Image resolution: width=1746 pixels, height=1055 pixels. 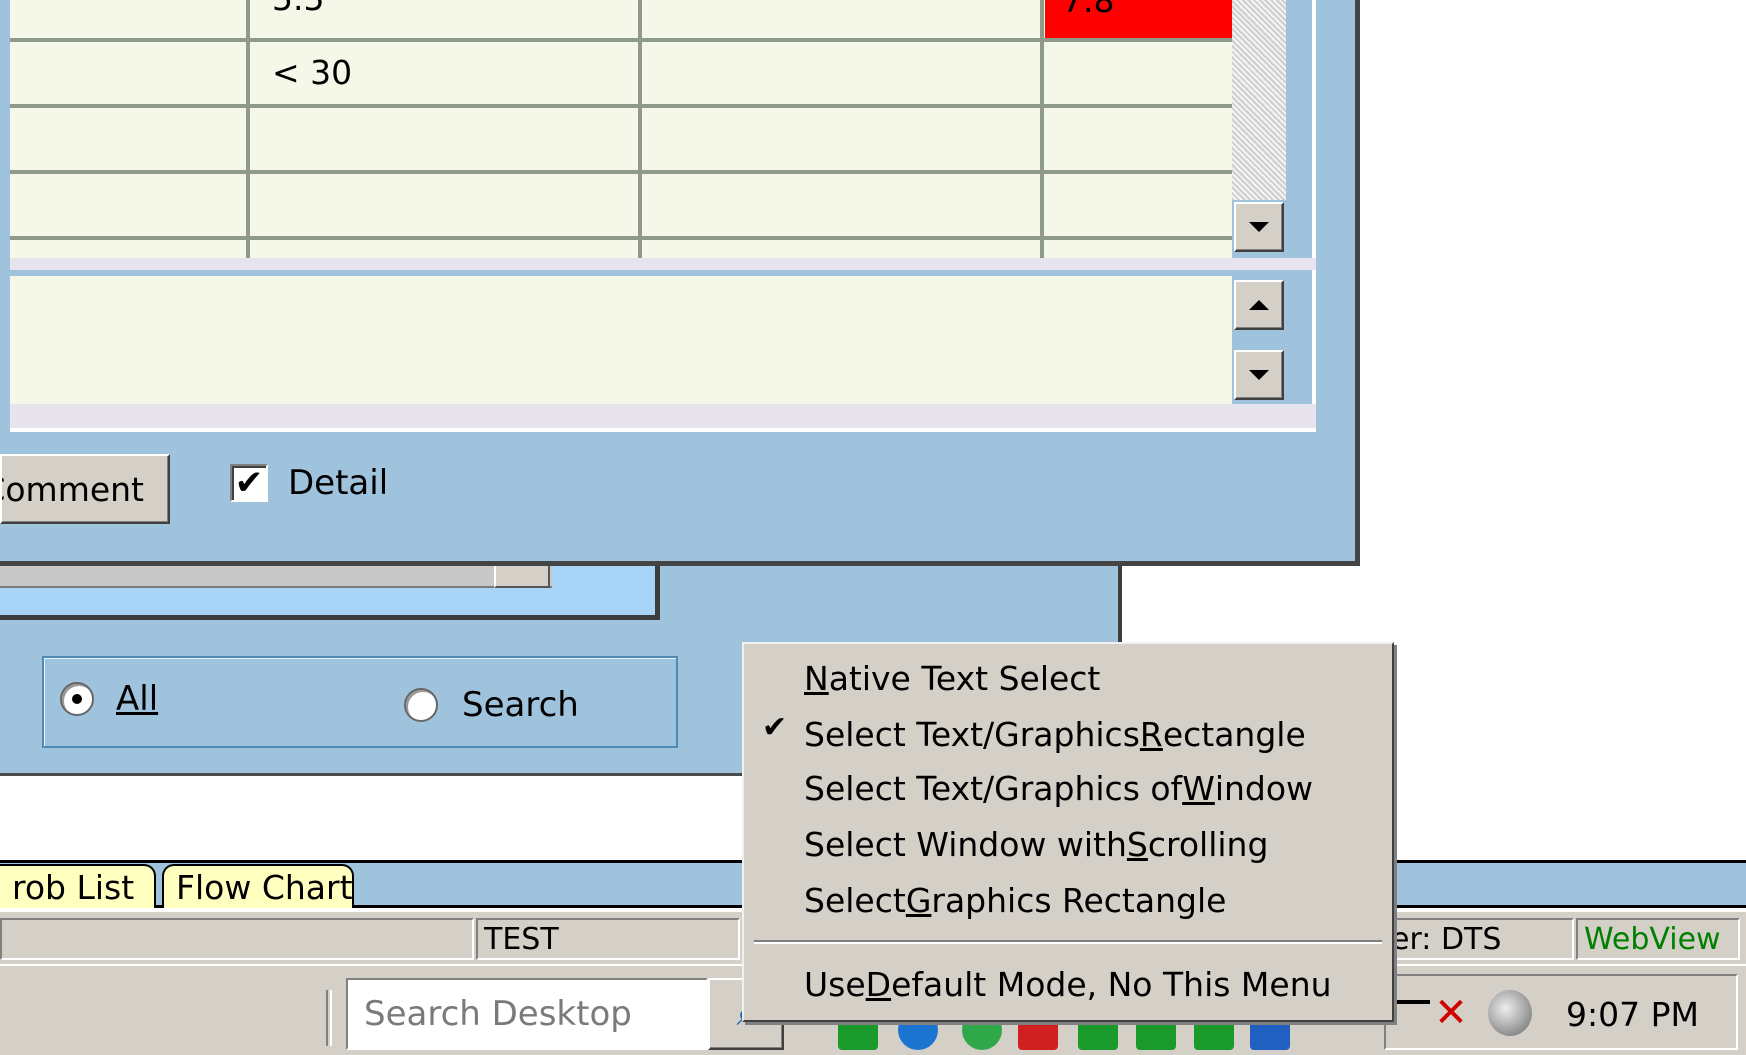 What do you see at coordinates (73, 489) in the screenshot?
I see `comment-button-label: Comment` at bounding box center [73, 489].